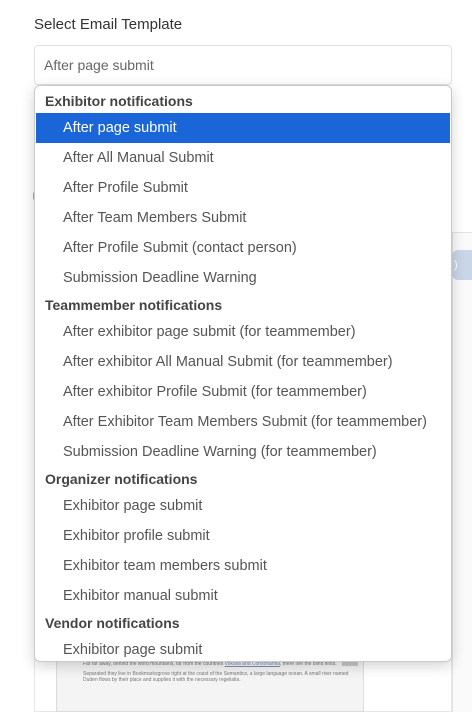 This screenshot has width=472, height=712. I want to click on dropdown-option: Exhibitor team members submit, so click(243, 566).